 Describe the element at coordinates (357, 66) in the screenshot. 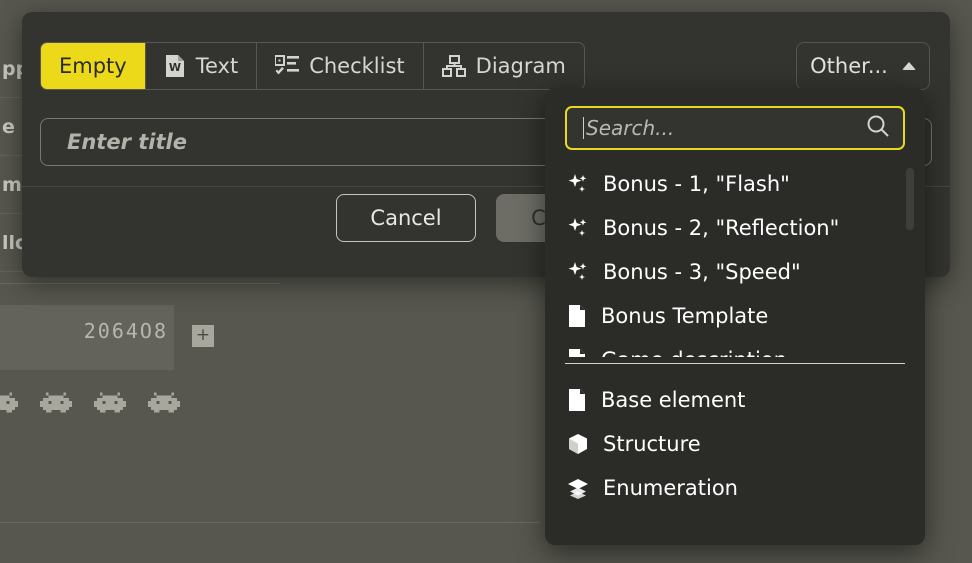

I see `tab-label: Checklist` at that location.